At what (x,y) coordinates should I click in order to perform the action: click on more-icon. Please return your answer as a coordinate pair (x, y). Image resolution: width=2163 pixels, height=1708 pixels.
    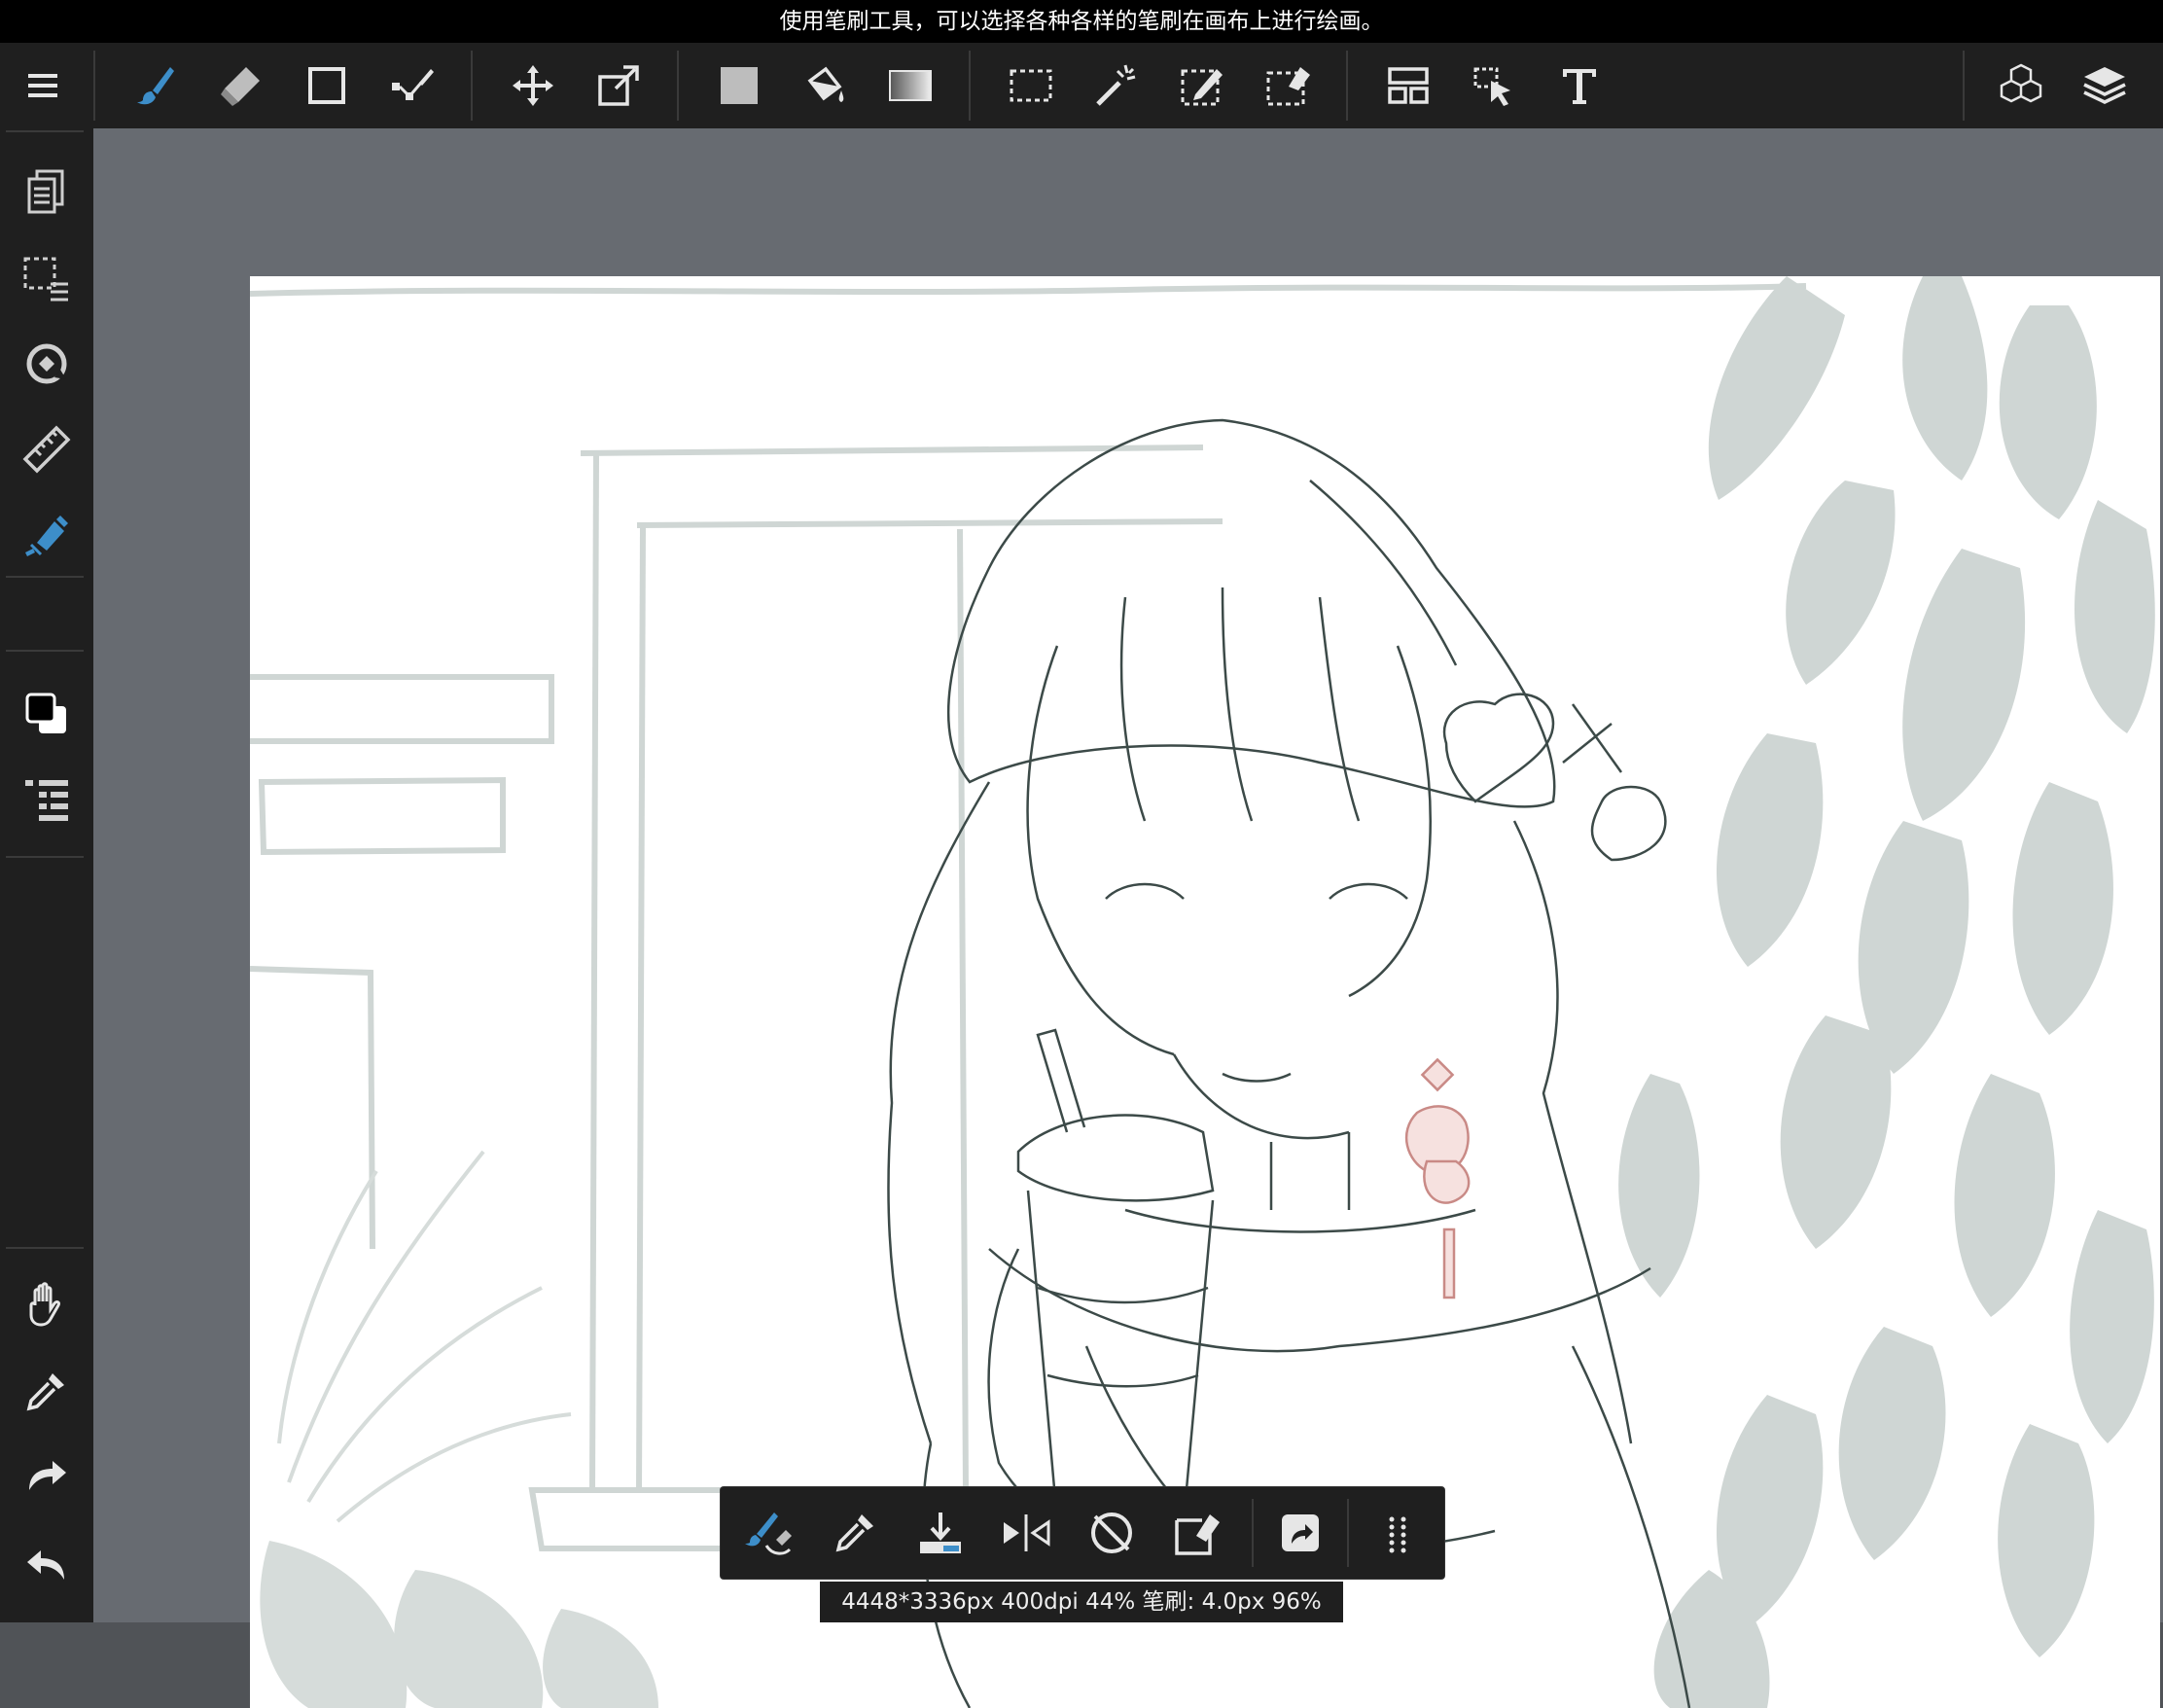
    Looking at the image, I should click on (1398, 1534).